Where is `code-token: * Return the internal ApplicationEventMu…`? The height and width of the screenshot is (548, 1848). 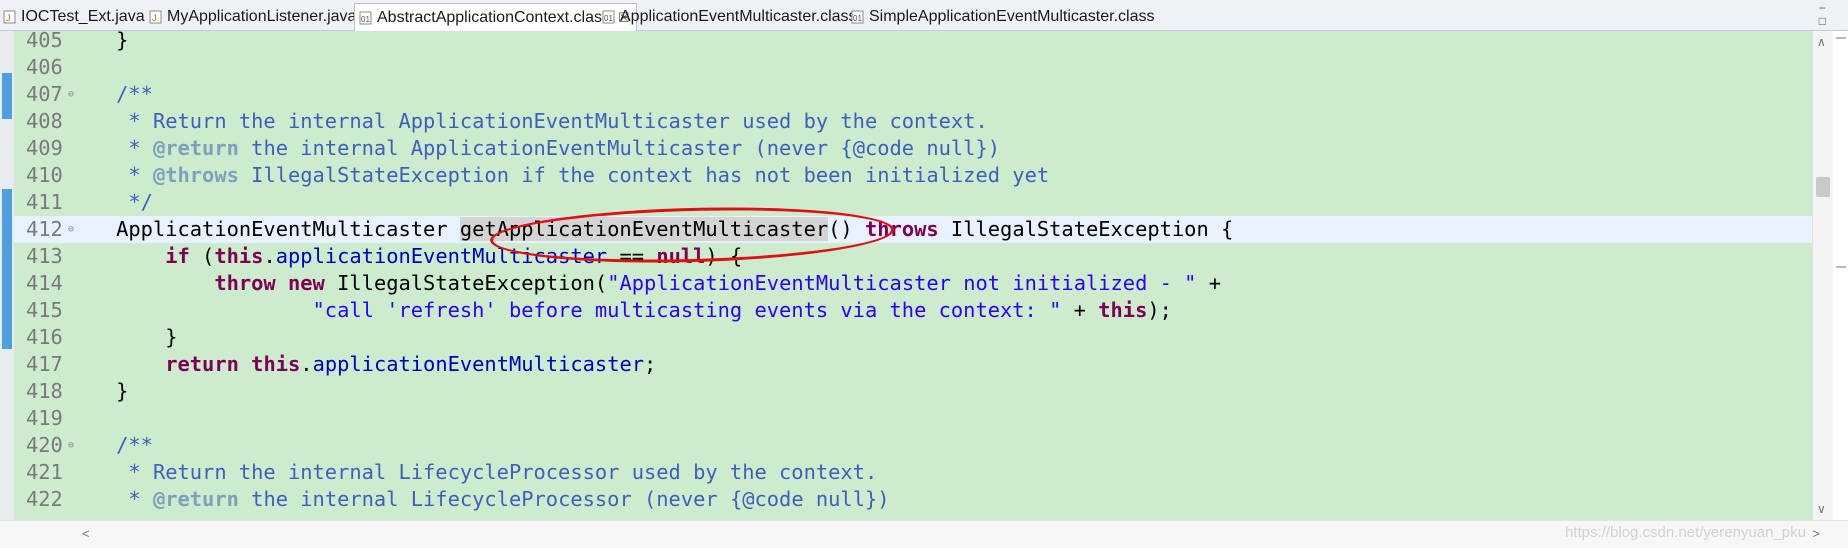
code-token: * Return the internal ApplicationEventMu… is located at coordinates (552, 121).